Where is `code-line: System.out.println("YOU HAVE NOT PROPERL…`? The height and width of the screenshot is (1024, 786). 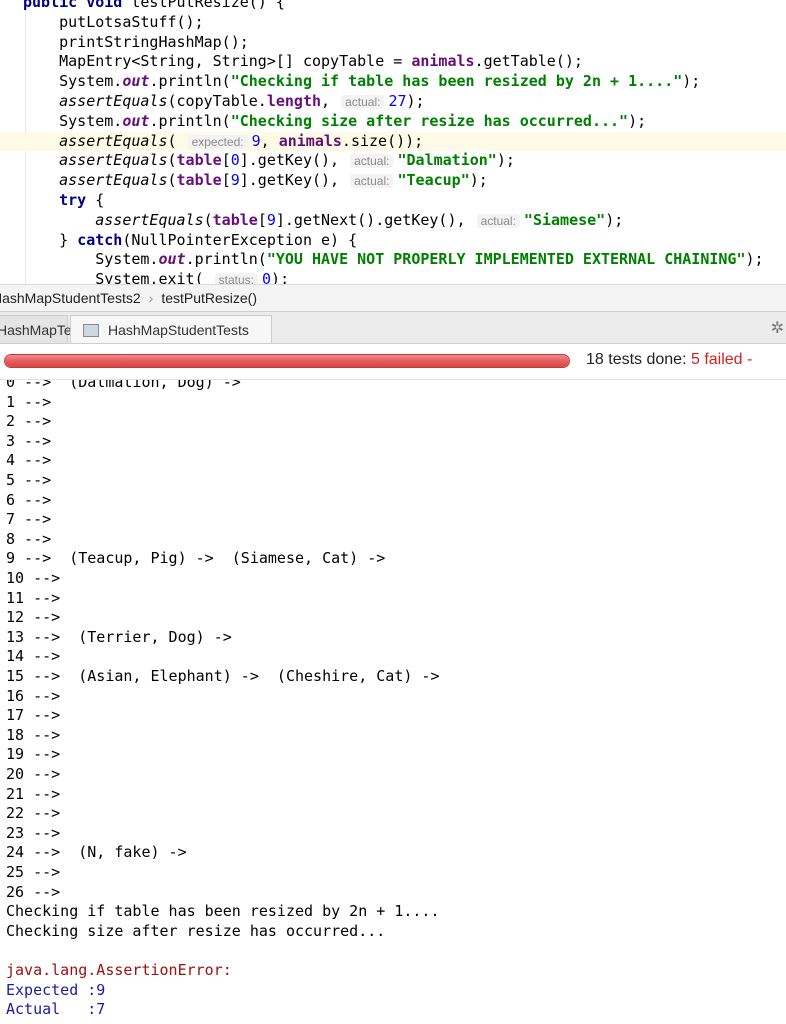
code-line: System.out.println("YOU HAVE NOT PROPERL… is located at coordinates (393, 260).